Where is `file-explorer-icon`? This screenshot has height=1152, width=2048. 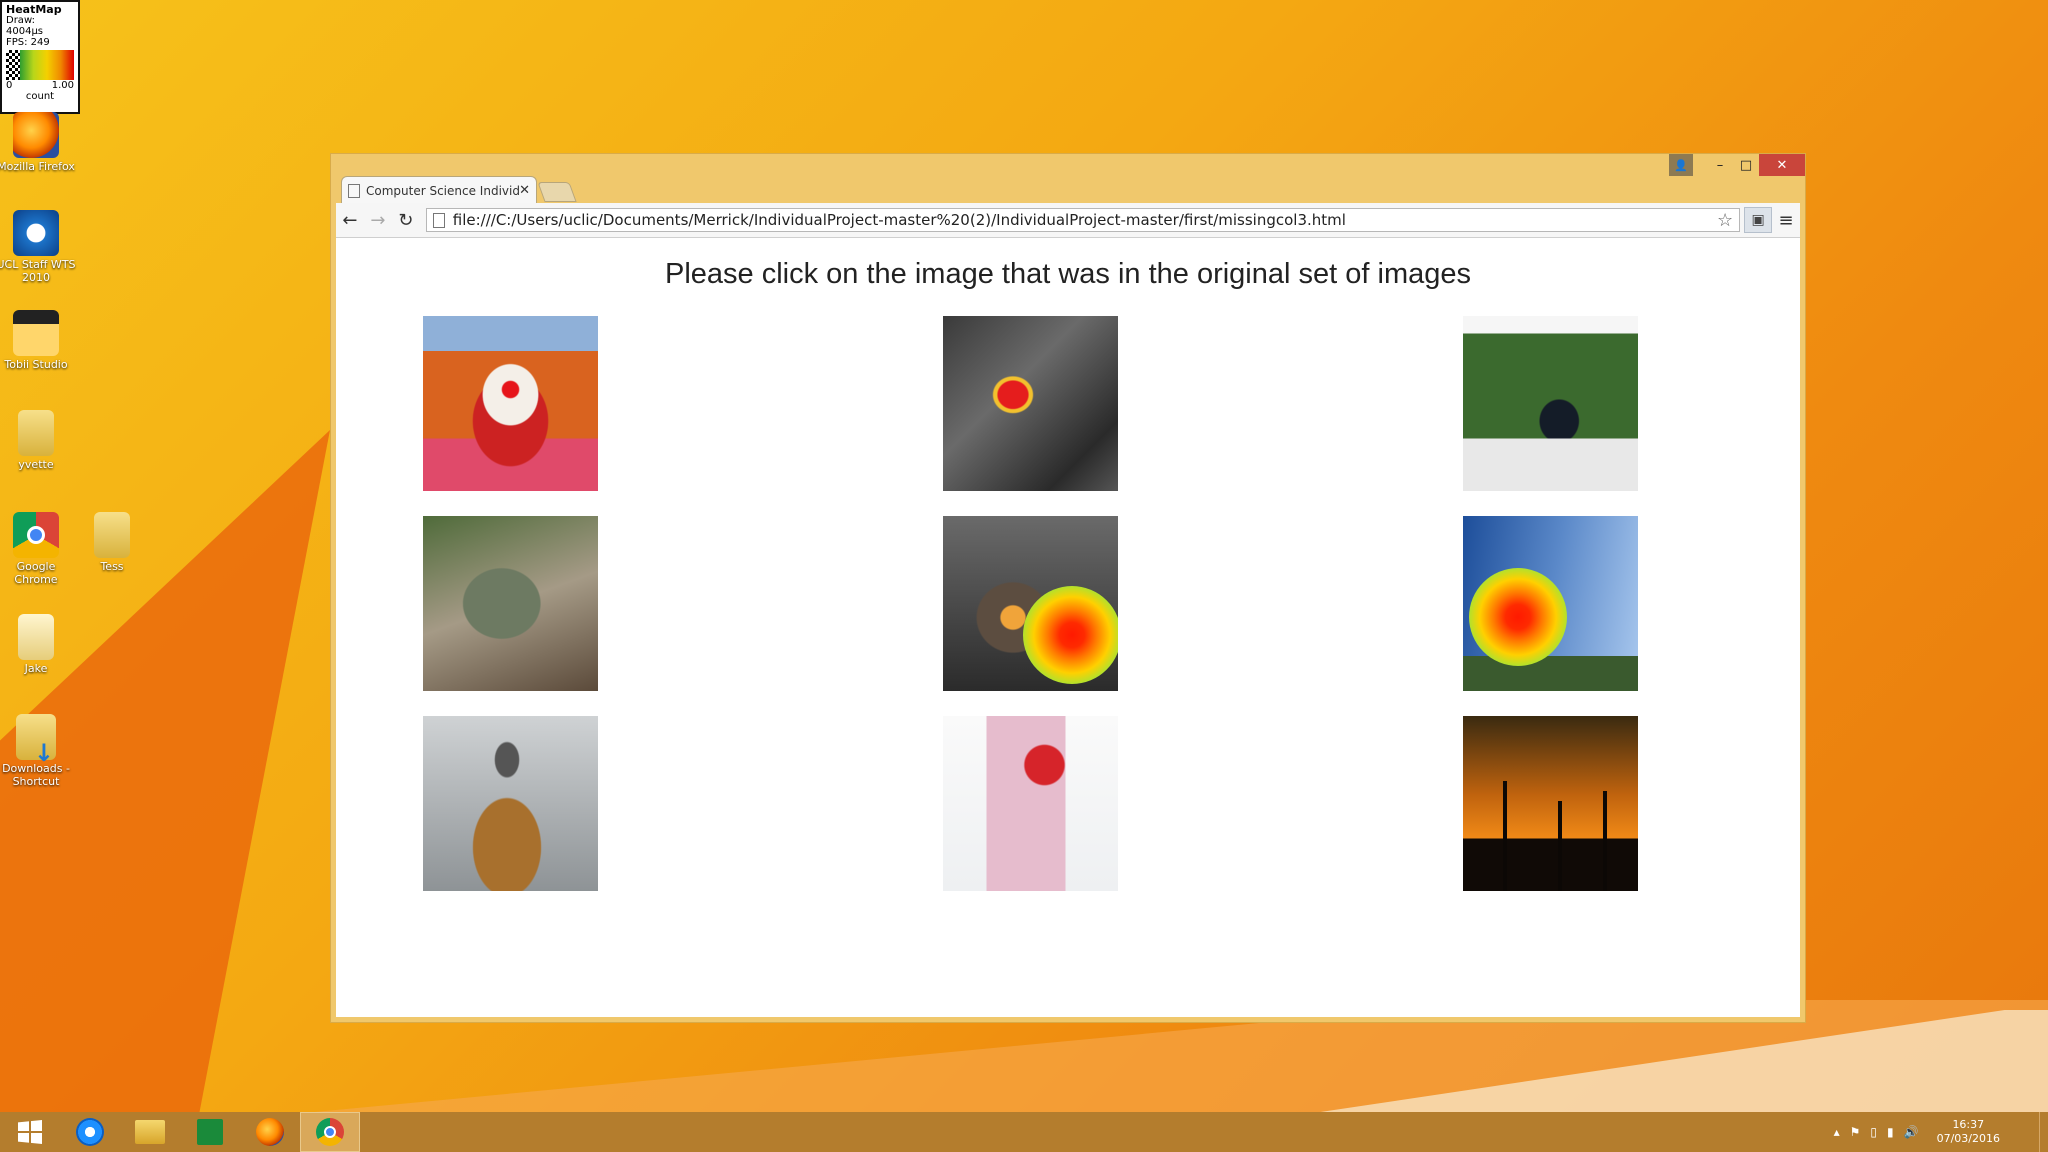
file-explorer-icon is located at coordinates (150, 1132).